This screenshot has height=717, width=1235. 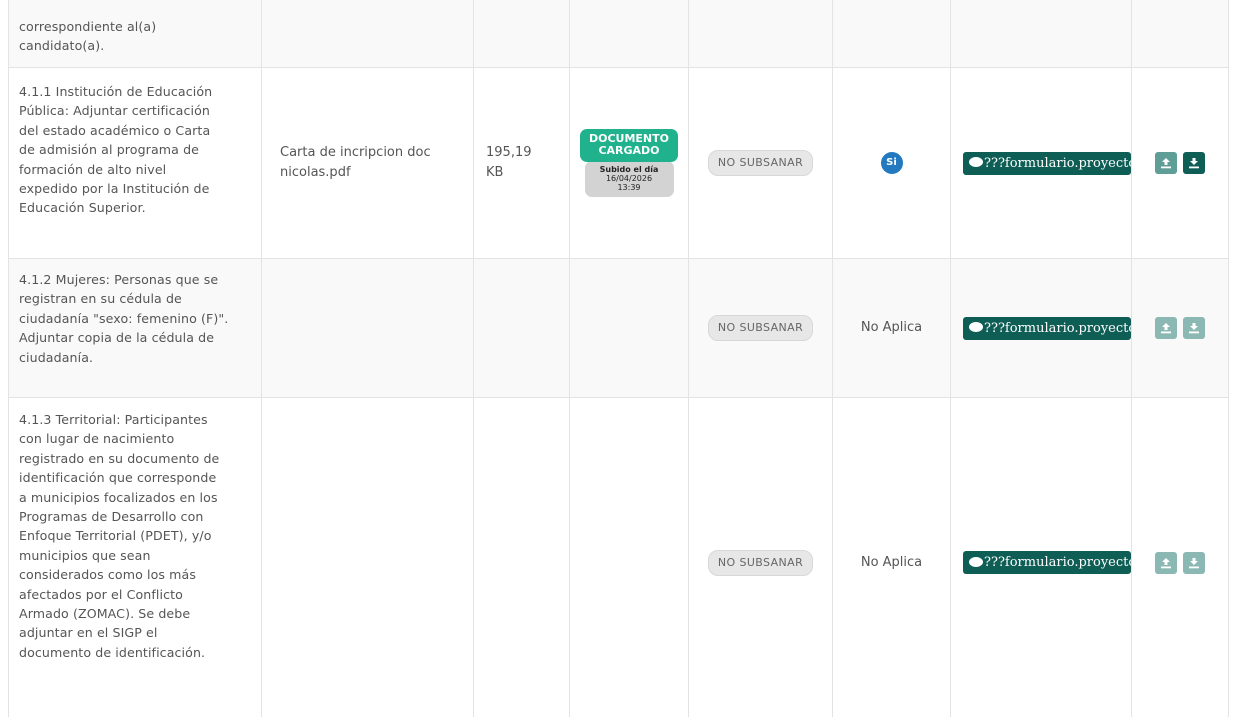 What do you see at coordinates (495, 172) in the screenshot?
I see `file-size-unit: KB` at bounding box center [495, 172].